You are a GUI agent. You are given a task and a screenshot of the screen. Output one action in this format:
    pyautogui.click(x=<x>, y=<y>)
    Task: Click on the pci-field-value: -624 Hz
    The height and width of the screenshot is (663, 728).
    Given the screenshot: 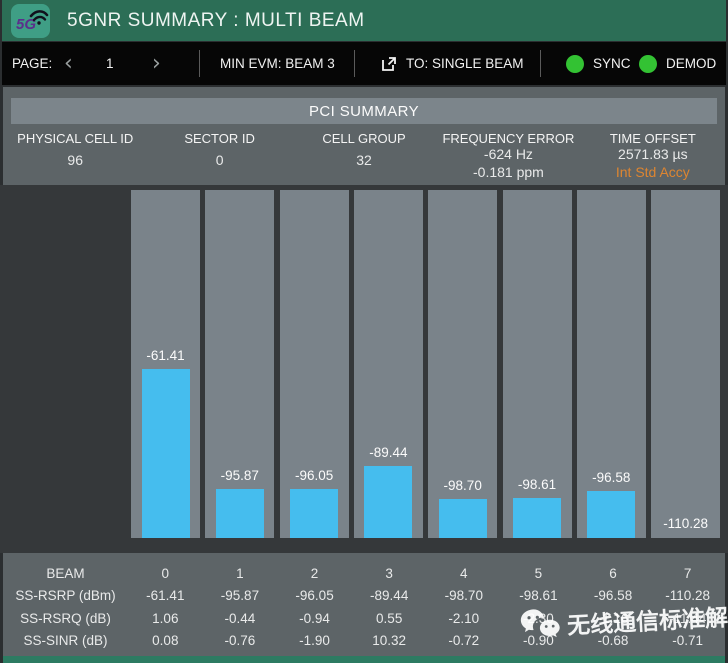 What is the action you would take?
    pyautogui.click(x=508, y=154)
    